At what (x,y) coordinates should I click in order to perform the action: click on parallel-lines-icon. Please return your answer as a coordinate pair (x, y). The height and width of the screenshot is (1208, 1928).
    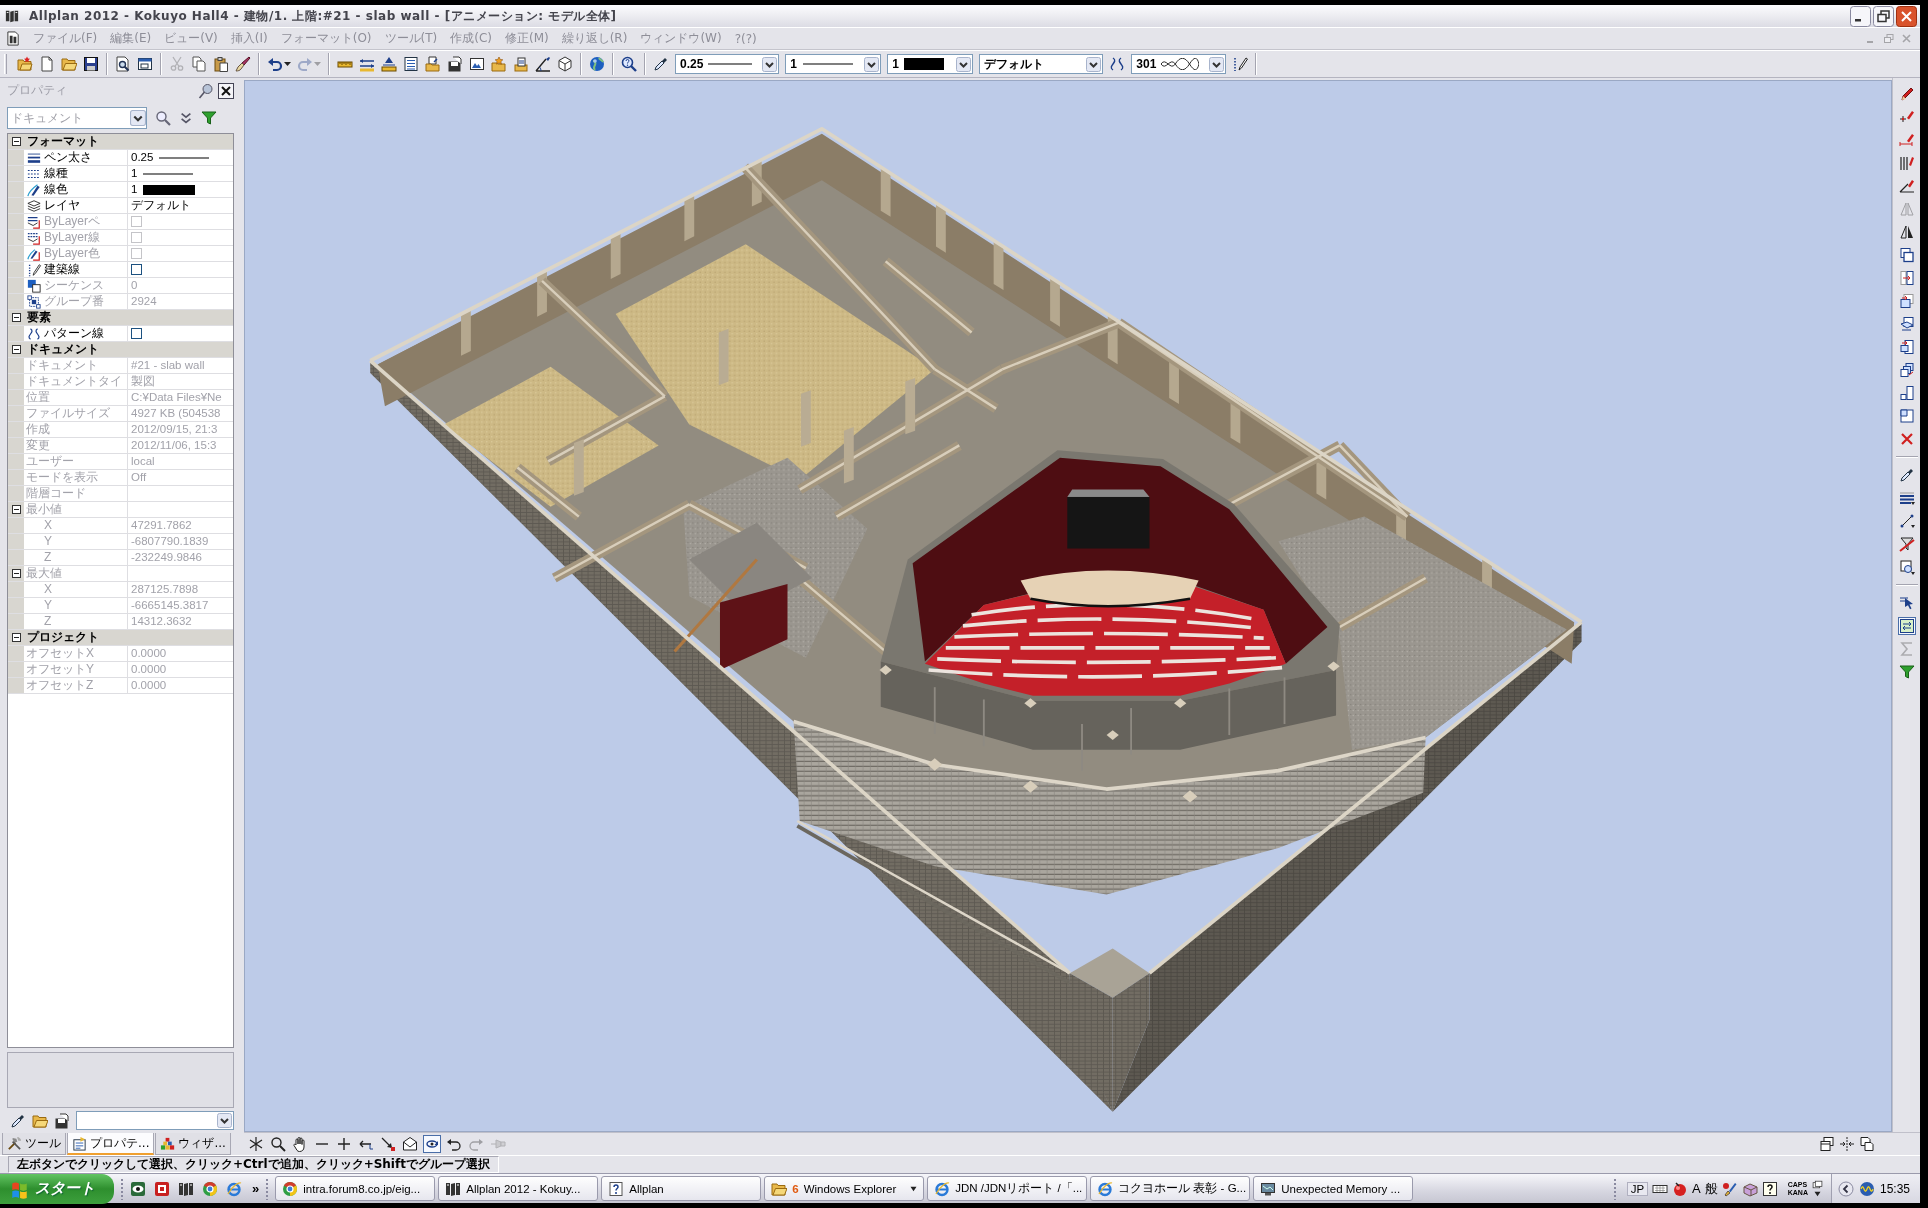
    Looking at the image, I should click on (1906, 163).